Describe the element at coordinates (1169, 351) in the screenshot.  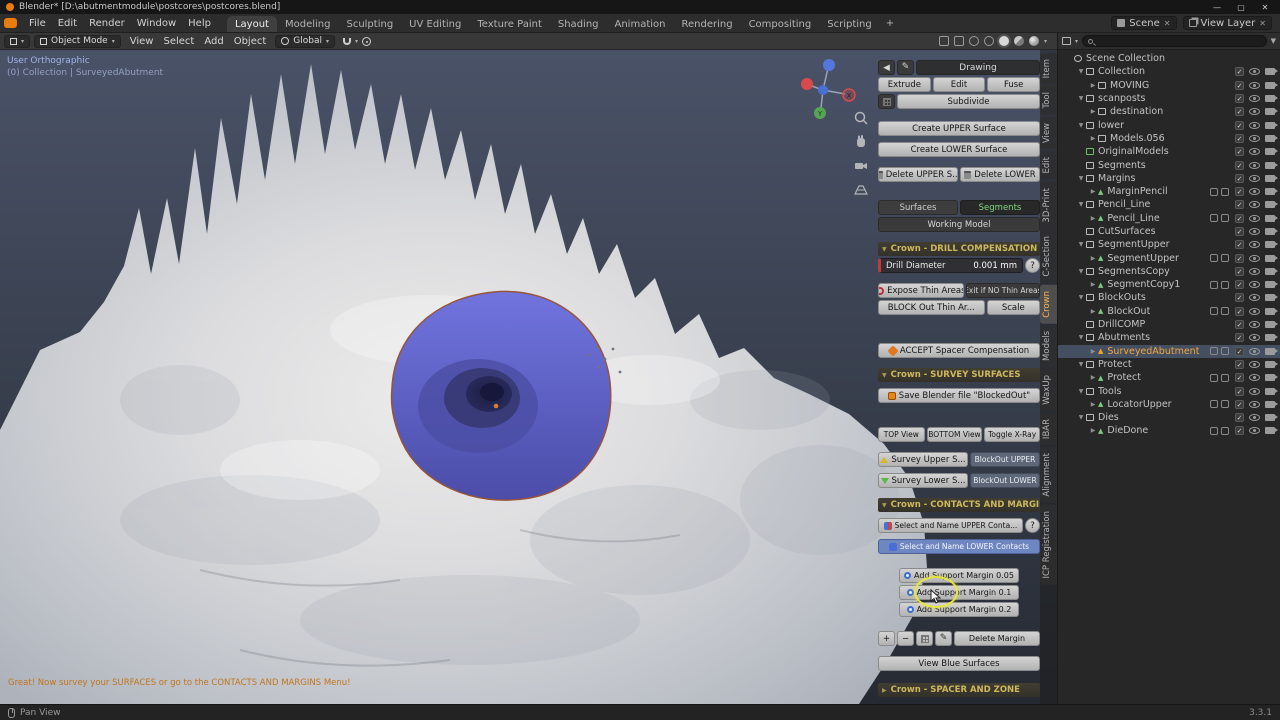
I see `outliner-item-surveyedabutment: ▶ ▲ SurveyedAbutment ✓` at that location.